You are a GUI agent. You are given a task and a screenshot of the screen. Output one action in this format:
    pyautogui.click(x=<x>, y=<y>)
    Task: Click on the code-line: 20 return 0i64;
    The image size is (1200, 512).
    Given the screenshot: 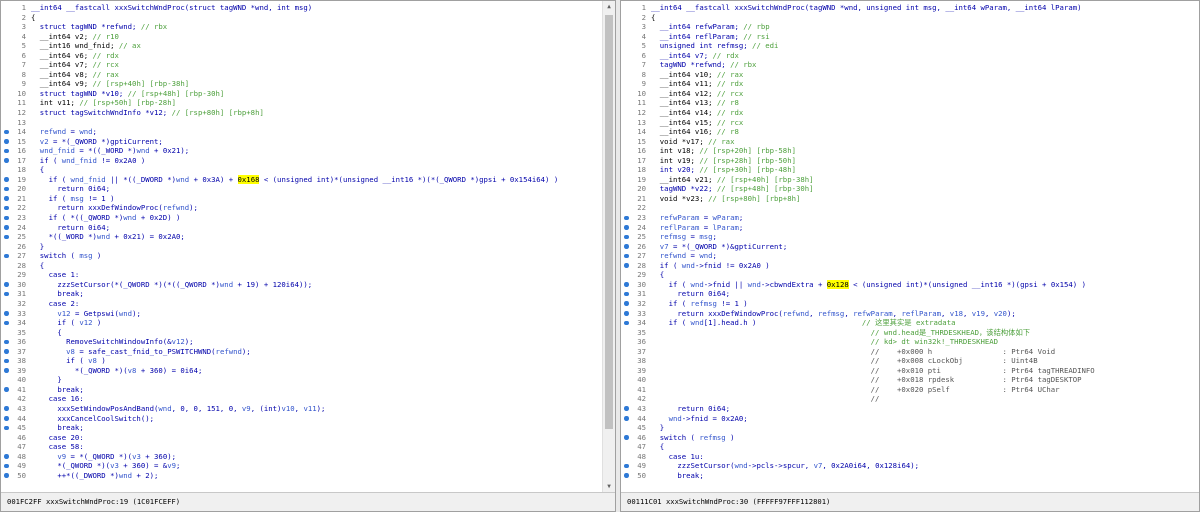 What is the action you would take?
    pyautogui.click(x=308, y=189)
    